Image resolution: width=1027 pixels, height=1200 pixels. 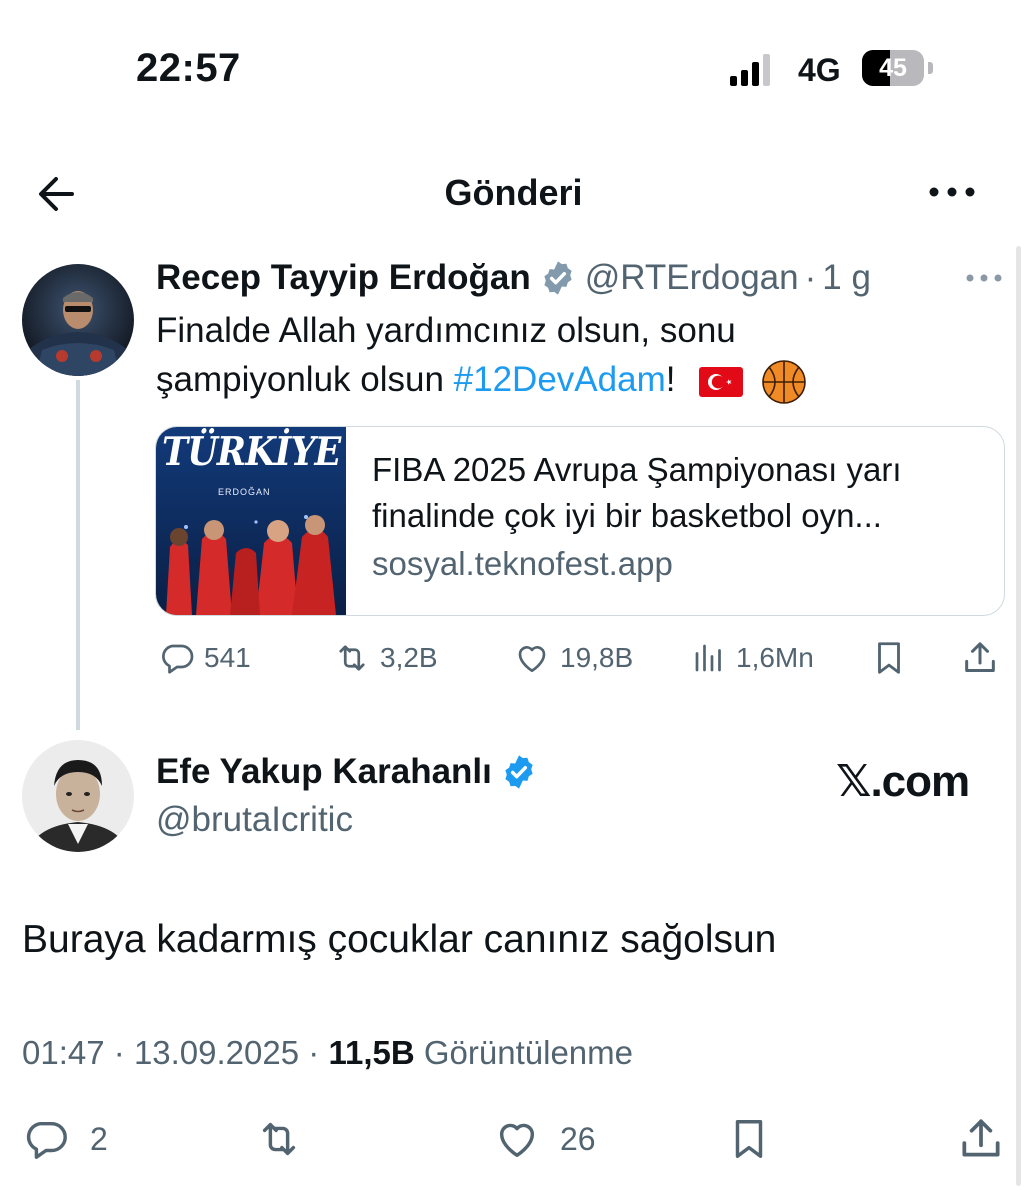 What do you see at coordinates (522, 563) in the screenshot?
I see `card-domain: sosyal.teknofest.app` at bounding box center [522, 563].